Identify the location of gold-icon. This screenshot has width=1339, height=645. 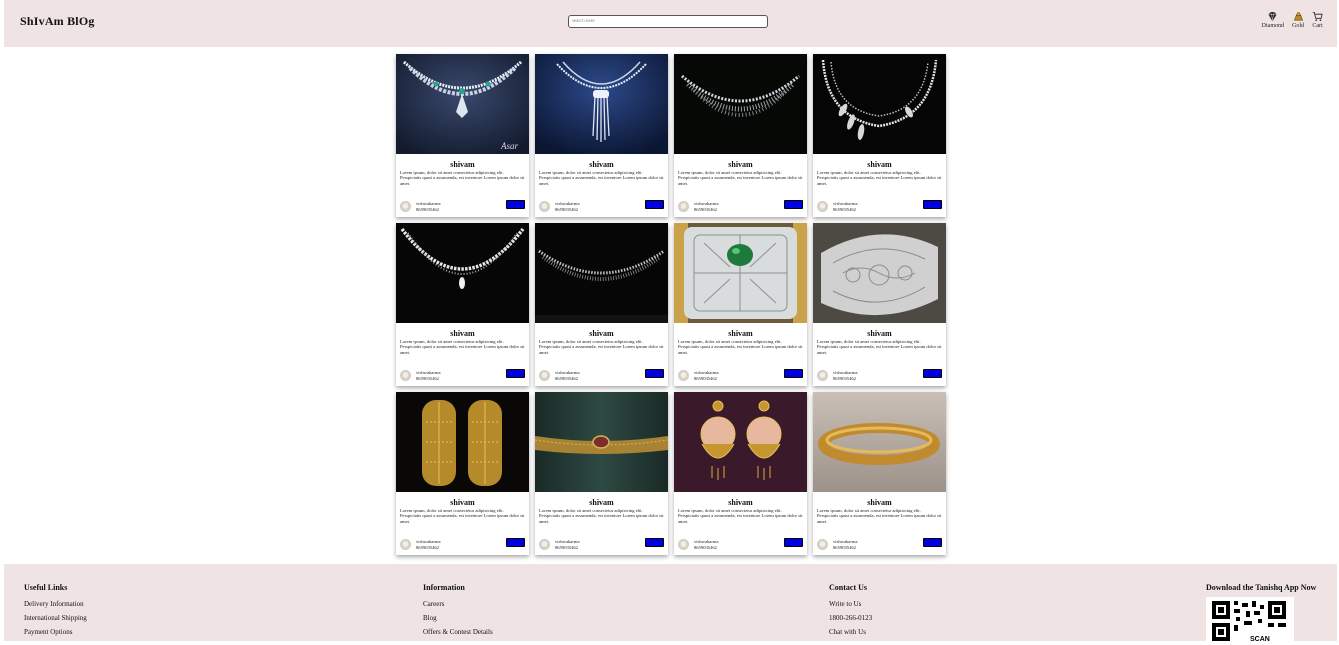
(1298, 16).